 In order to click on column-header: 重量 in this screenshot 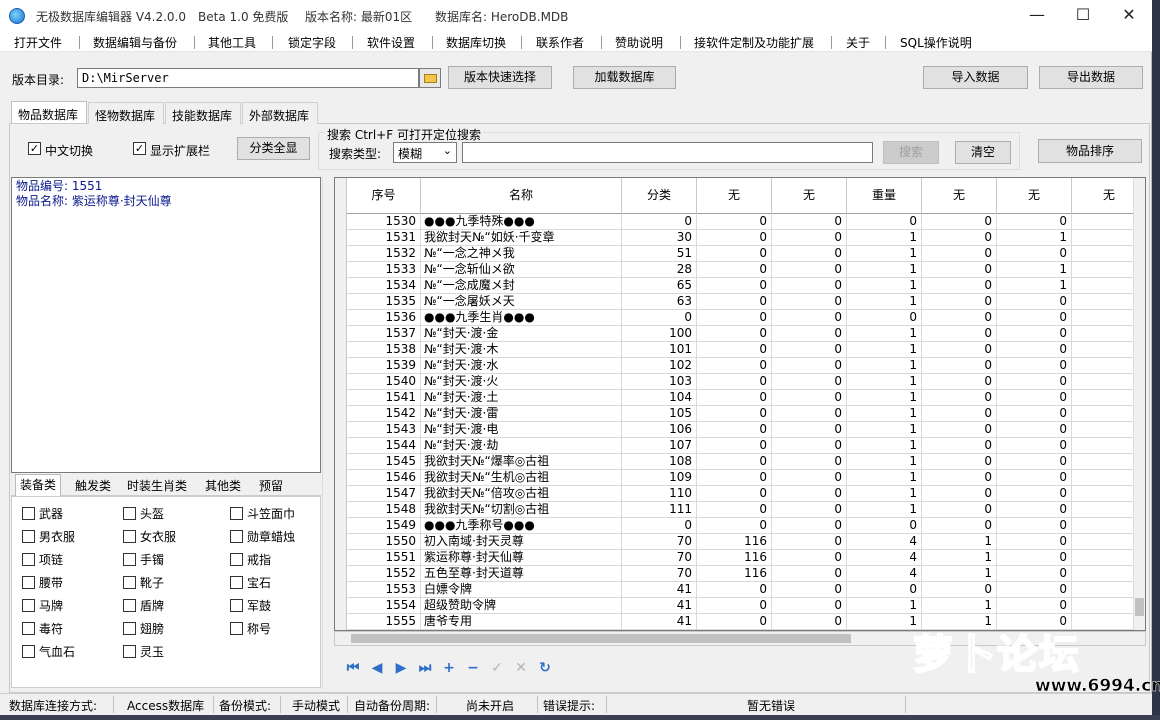, I will do `click(884, 196)`.